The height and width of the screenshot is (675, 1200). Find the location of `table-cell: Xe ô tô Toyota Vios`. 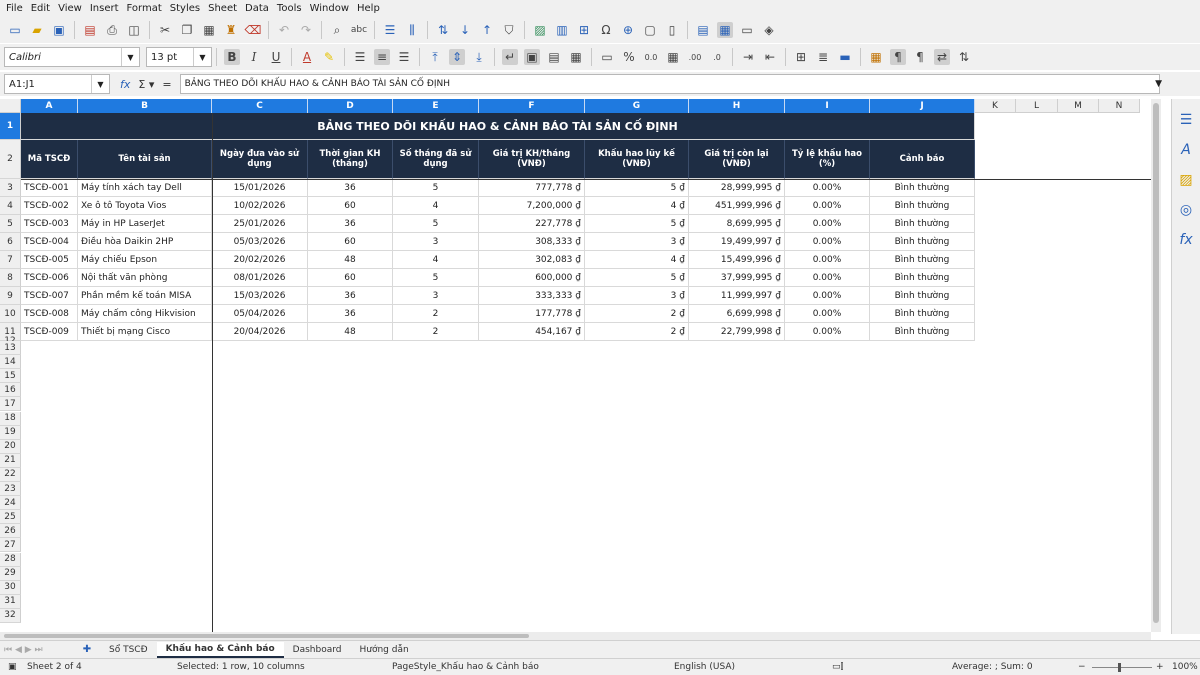

table-cell: Xe ô tô Toyota Vios is located at coordinates (145, 206).